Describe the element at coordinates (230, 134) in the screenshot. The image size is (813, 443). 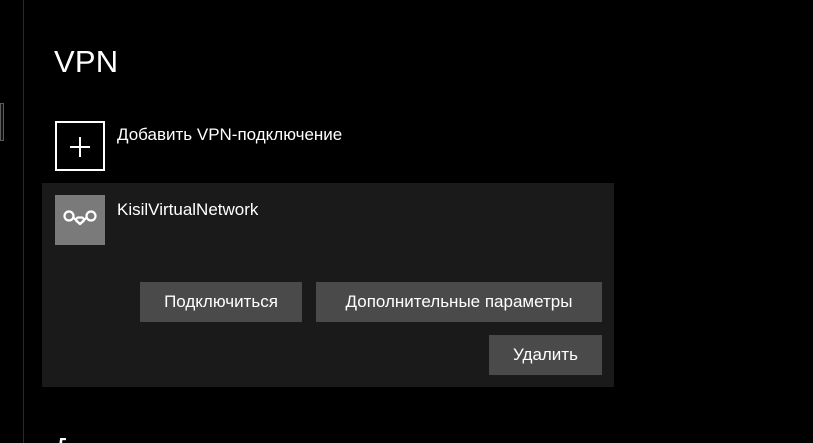
I see `add-vpn-connection-label: Добавить VPN-подключение` at that location.